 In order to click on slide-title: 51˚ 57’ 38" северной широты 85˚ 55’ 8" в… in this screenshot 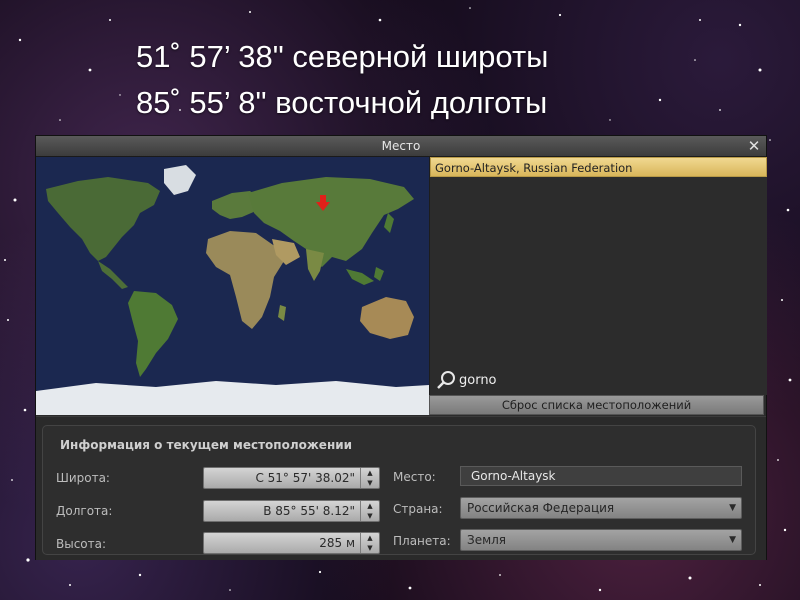, I will do `click(416, 80)`.